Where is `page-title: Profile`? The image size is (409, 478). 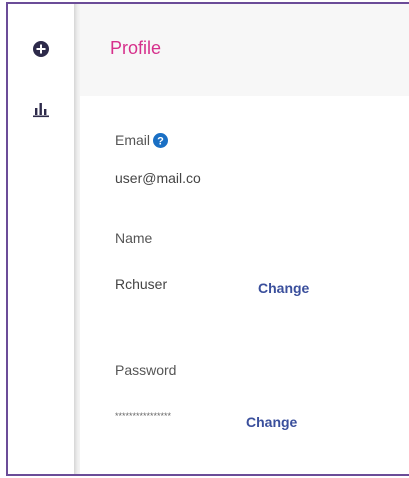 page-title: Profile is located at coordinates (136, 48).